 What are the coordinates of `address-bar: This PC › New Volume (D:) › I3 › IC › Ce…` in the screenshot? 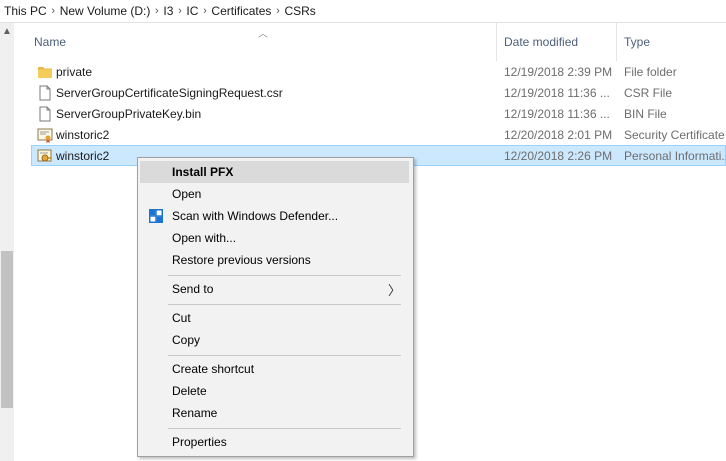 It's located at (363, 11).